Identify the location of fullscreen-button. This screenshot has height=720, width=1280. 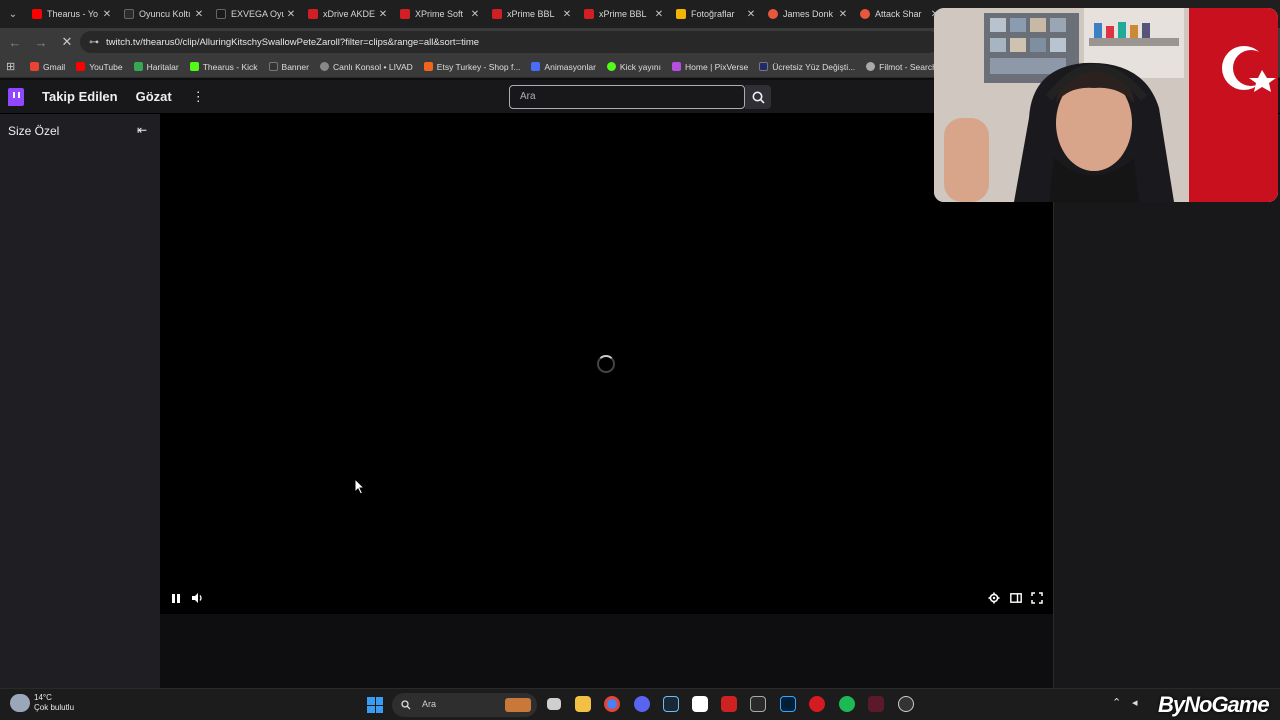
(1037, 599).